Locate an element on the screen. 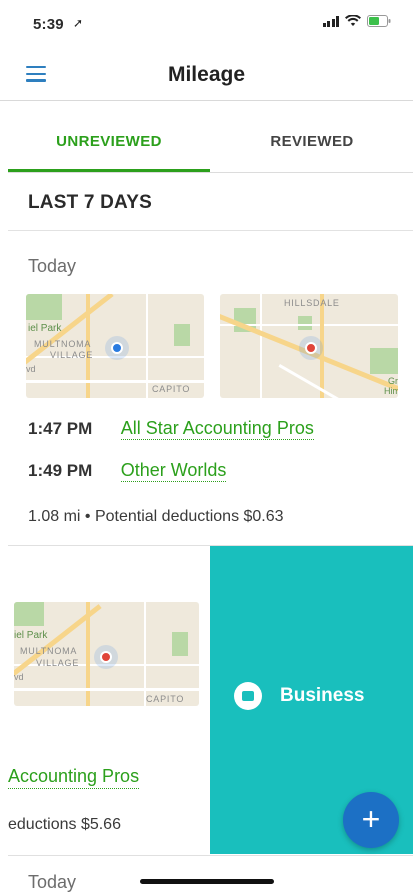 This screenshot has width=413, height=893. add-trip-button: + is located at coordinates (371, 820).